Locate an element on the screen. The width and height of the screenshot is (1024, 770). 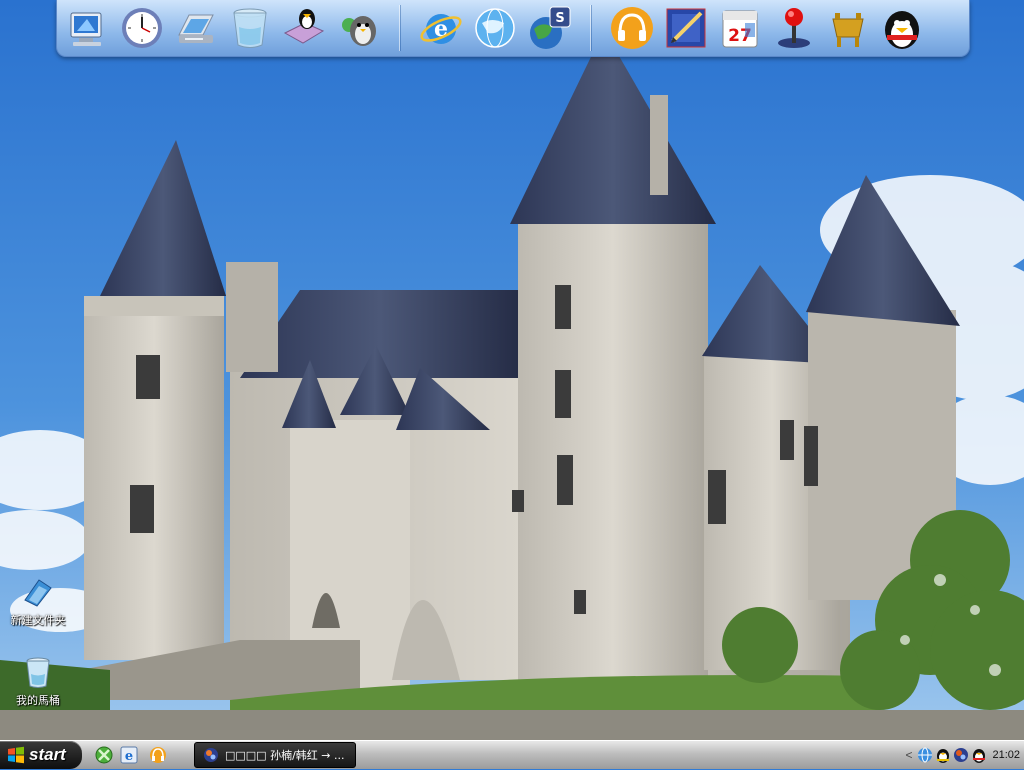
clock-icon is located at coordinates (142, 28).